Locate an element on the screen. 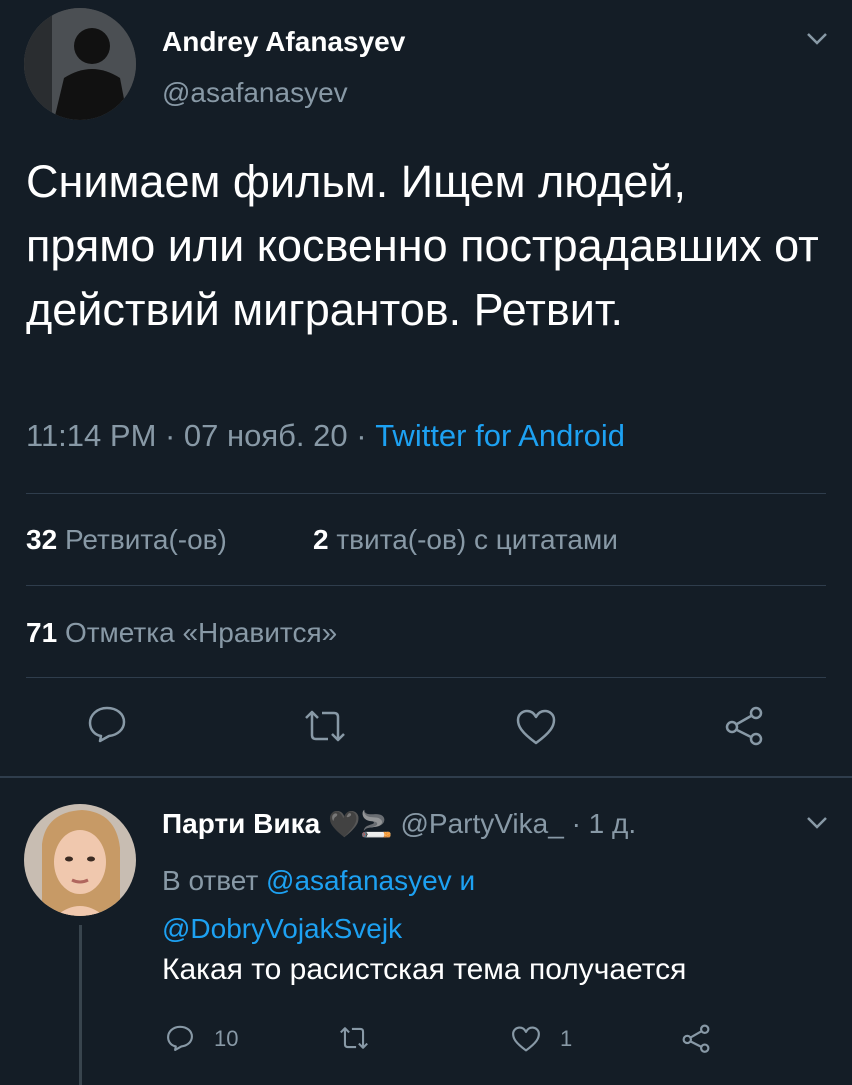  reply-author-handle: @PartyVika_ is located at coordinates (481, 823).